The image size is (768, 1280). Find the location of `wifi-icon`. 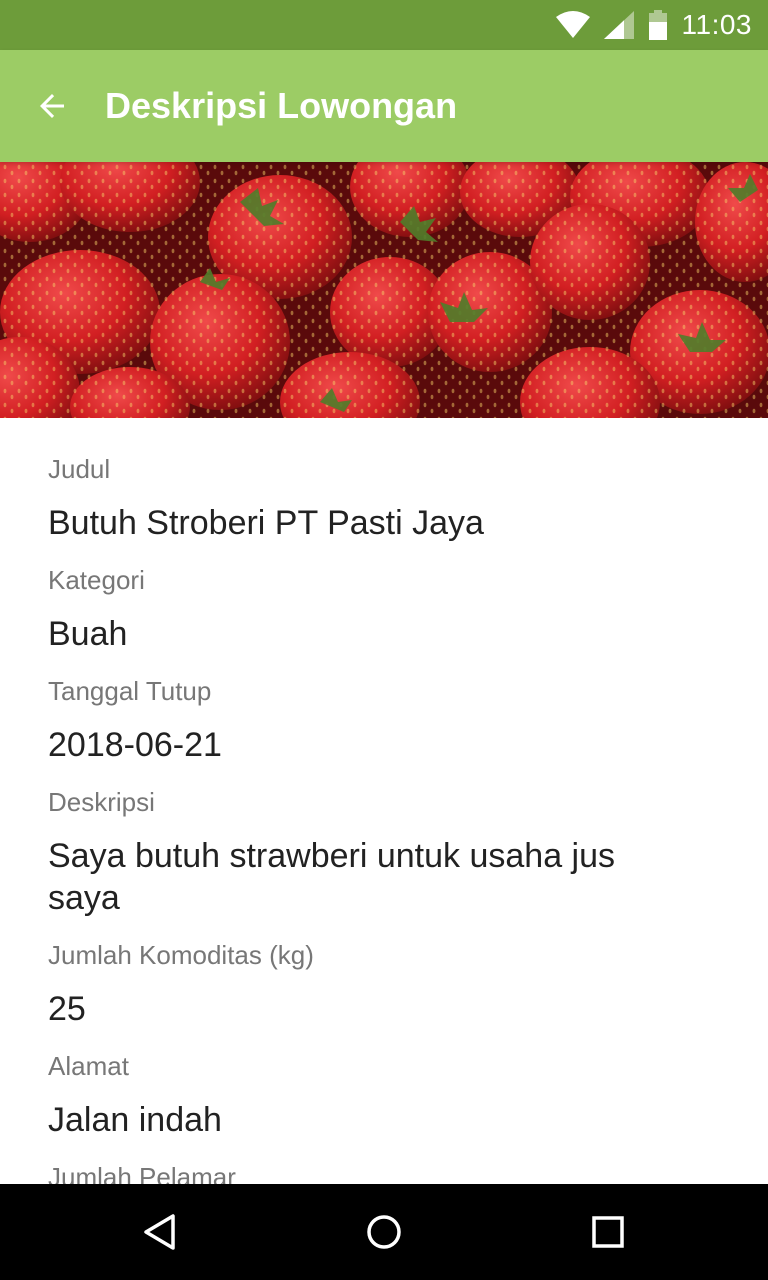

wifi-icon is located at coordinates (572, 24).